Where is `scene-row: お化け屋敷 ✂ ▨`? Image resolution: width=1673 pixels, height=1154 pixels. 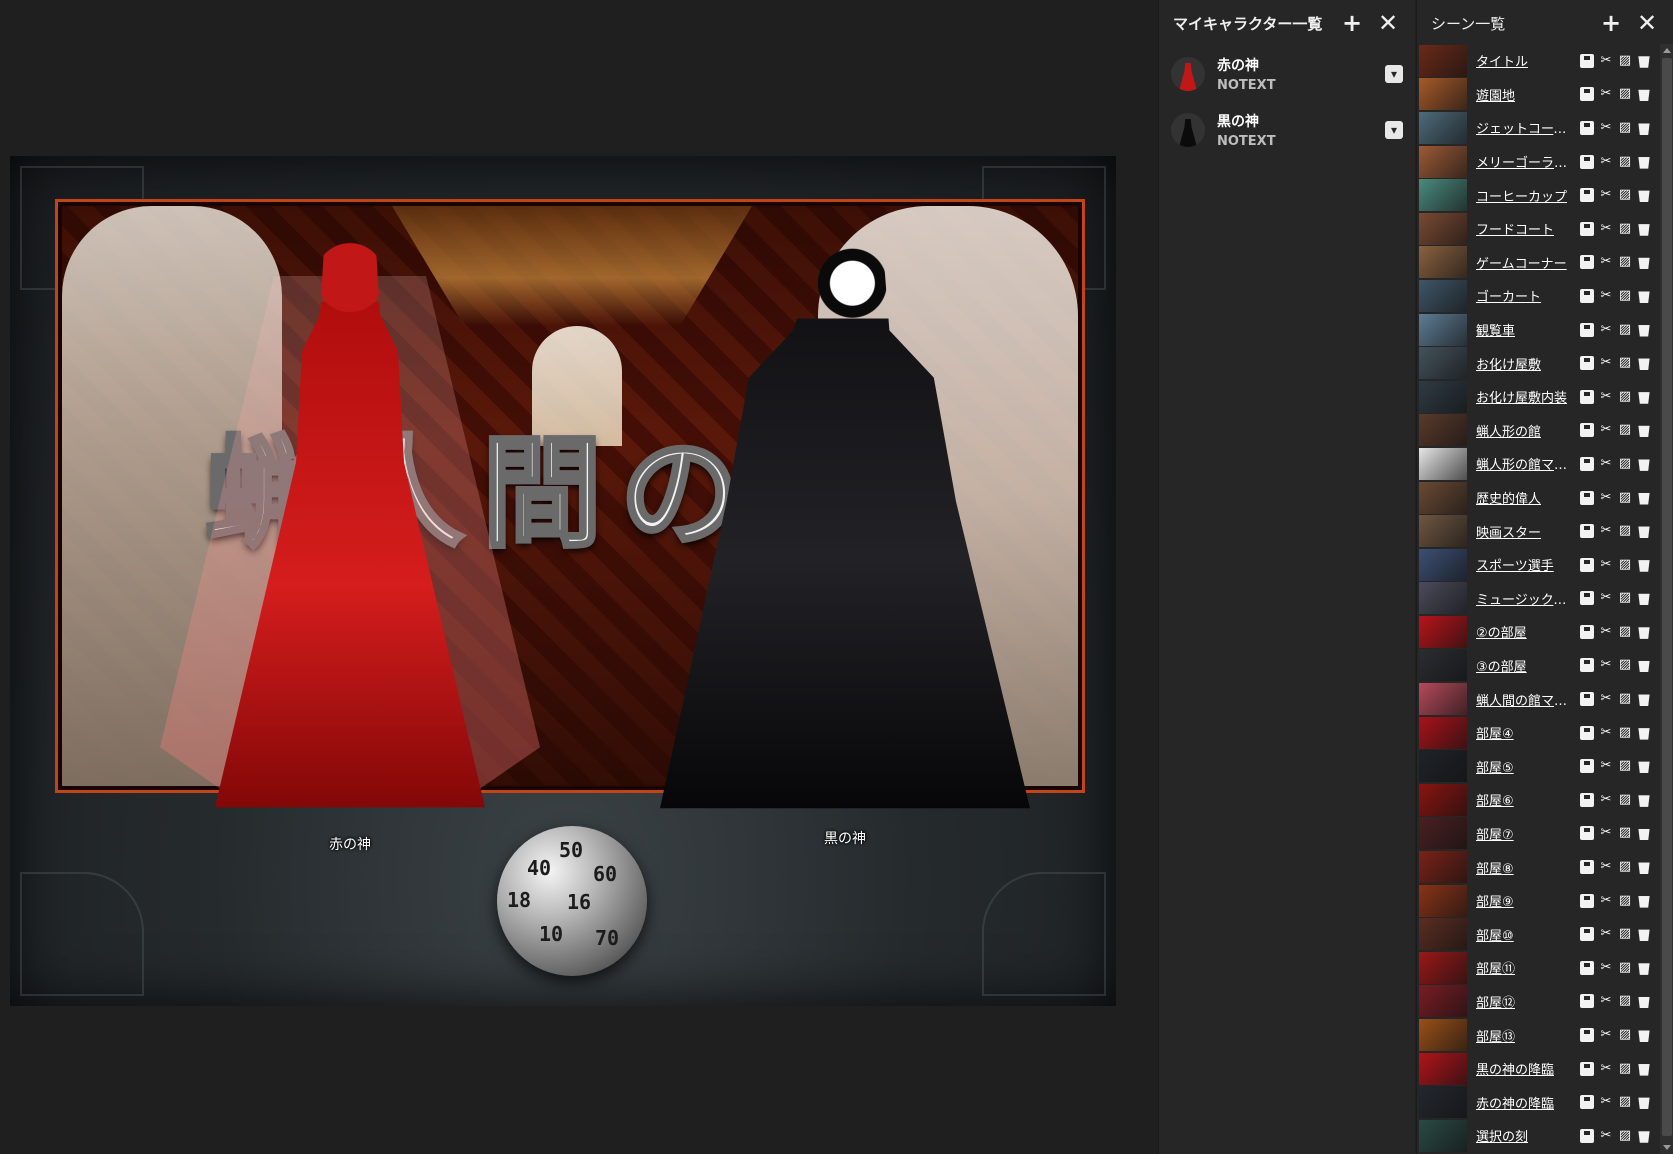 scene-row: お化け屋敷 ✂ ▨ is located at coordinates (1537, 363).